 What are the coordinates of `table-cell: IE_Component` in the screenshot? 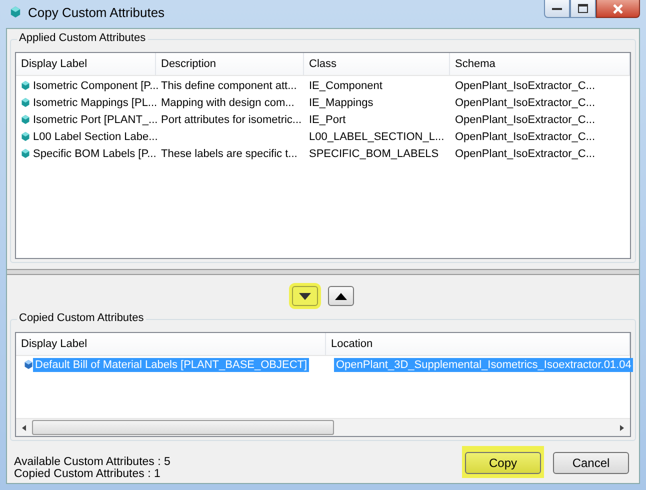 It's located at (345, 86).